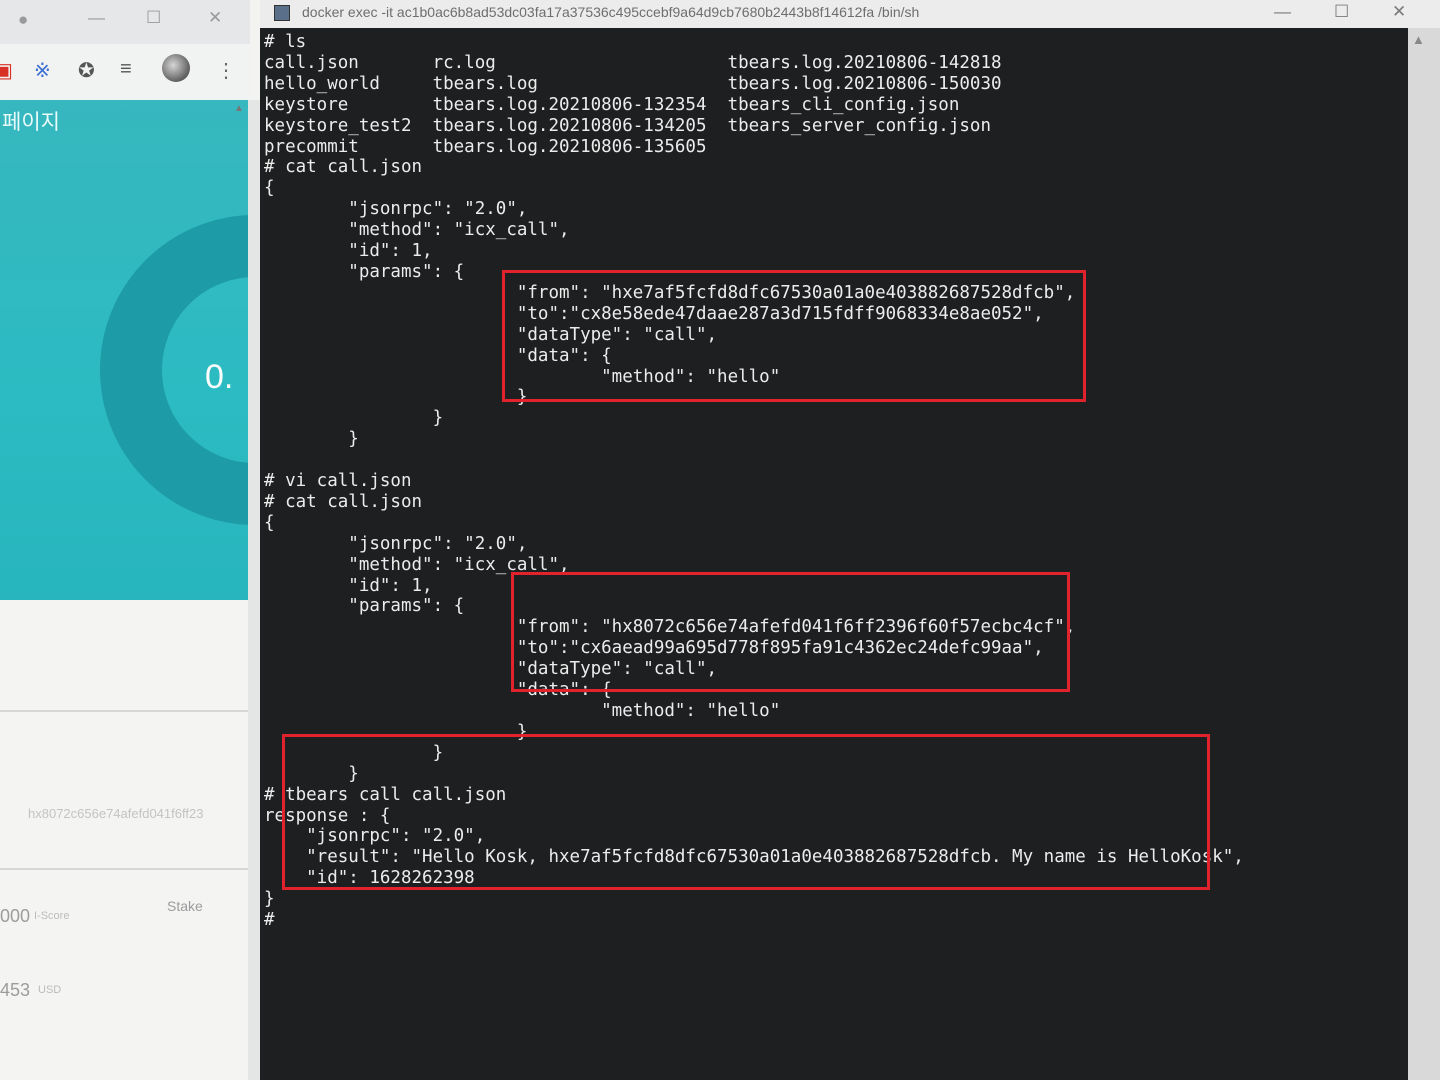 This screenshot has width=1440, height=1080. Describe the element at coordinates (15, 916) in the screenshot. I see `iscore-amount: 000` at that location.